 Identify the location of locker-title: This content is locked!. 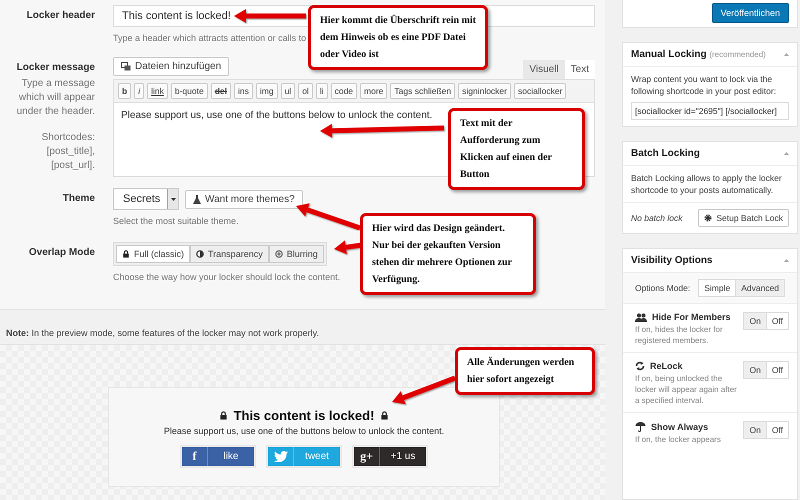
(304, 415).